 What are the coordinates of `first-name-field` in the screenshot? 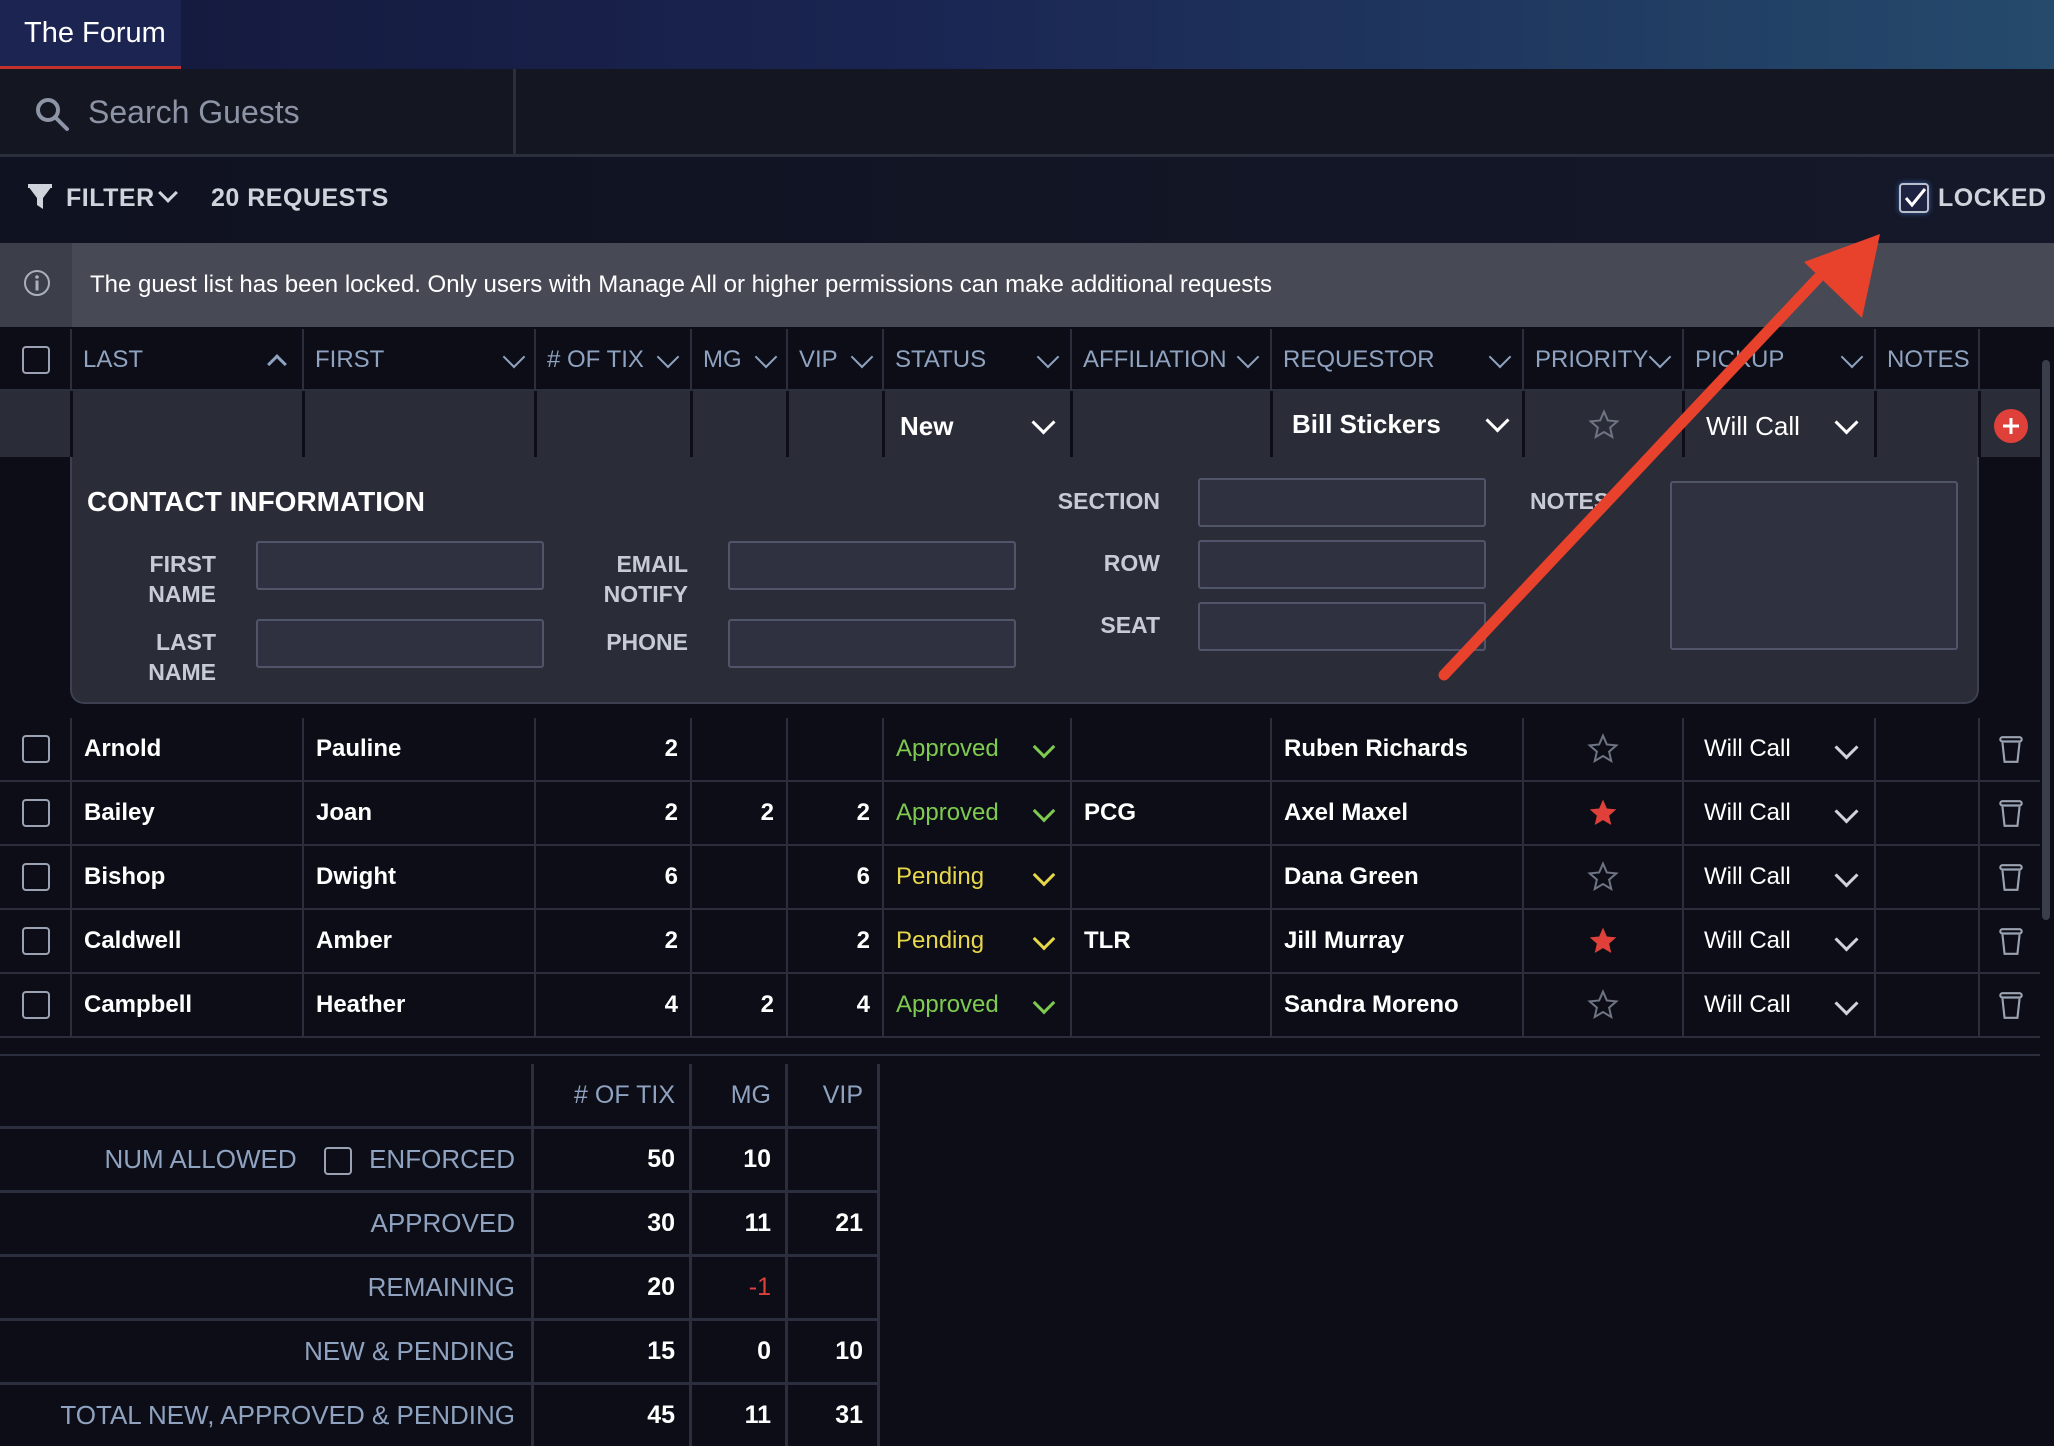 It's located at (400, 565).